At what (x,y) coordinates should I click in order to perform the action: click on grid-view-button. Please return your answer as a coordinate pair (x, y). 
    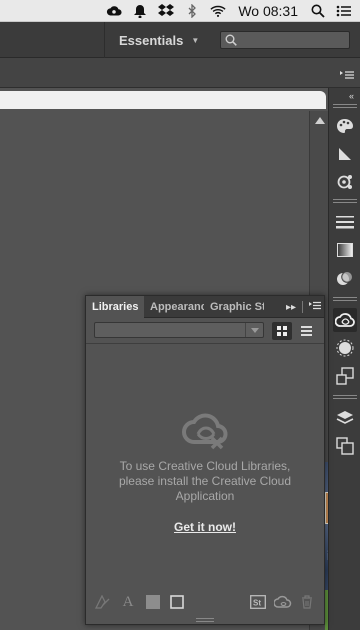
    Looking at the image, I should click on (282, 331).